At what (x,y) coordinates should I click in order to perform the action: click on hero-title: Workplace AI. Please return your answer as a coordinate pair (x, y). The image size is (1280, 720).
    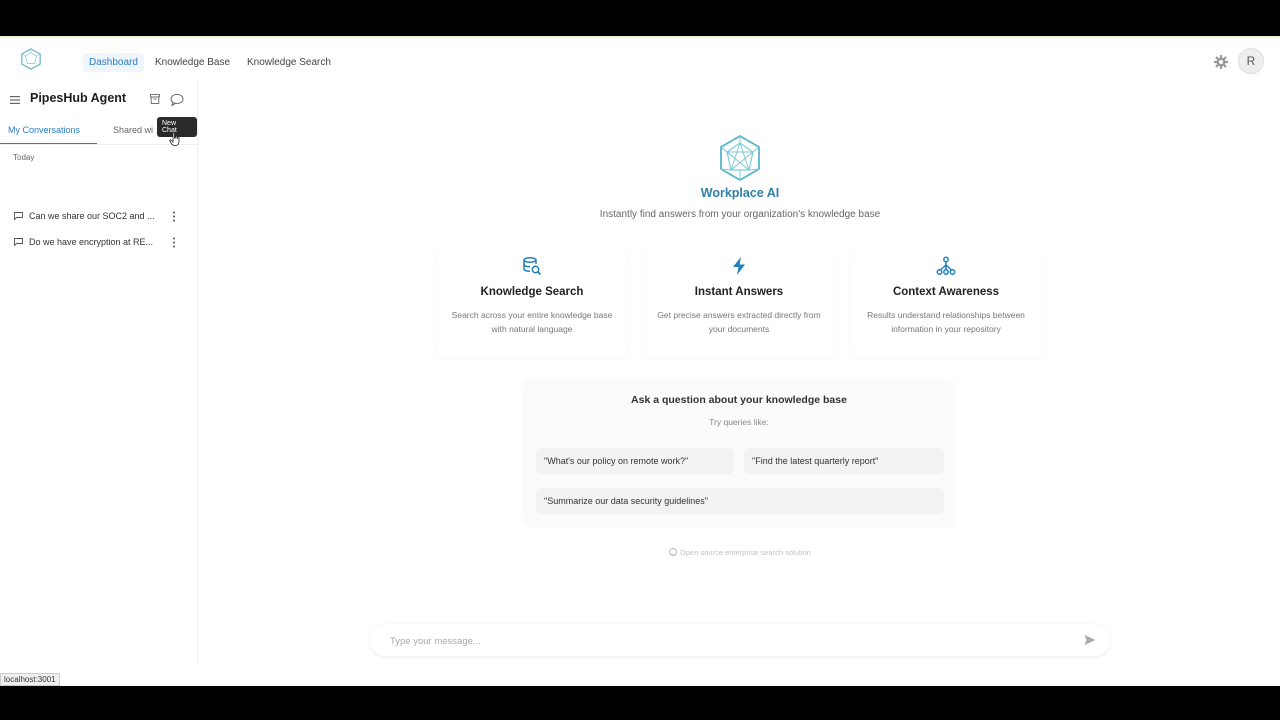
    Looking at the image, I should click on (740, 193).